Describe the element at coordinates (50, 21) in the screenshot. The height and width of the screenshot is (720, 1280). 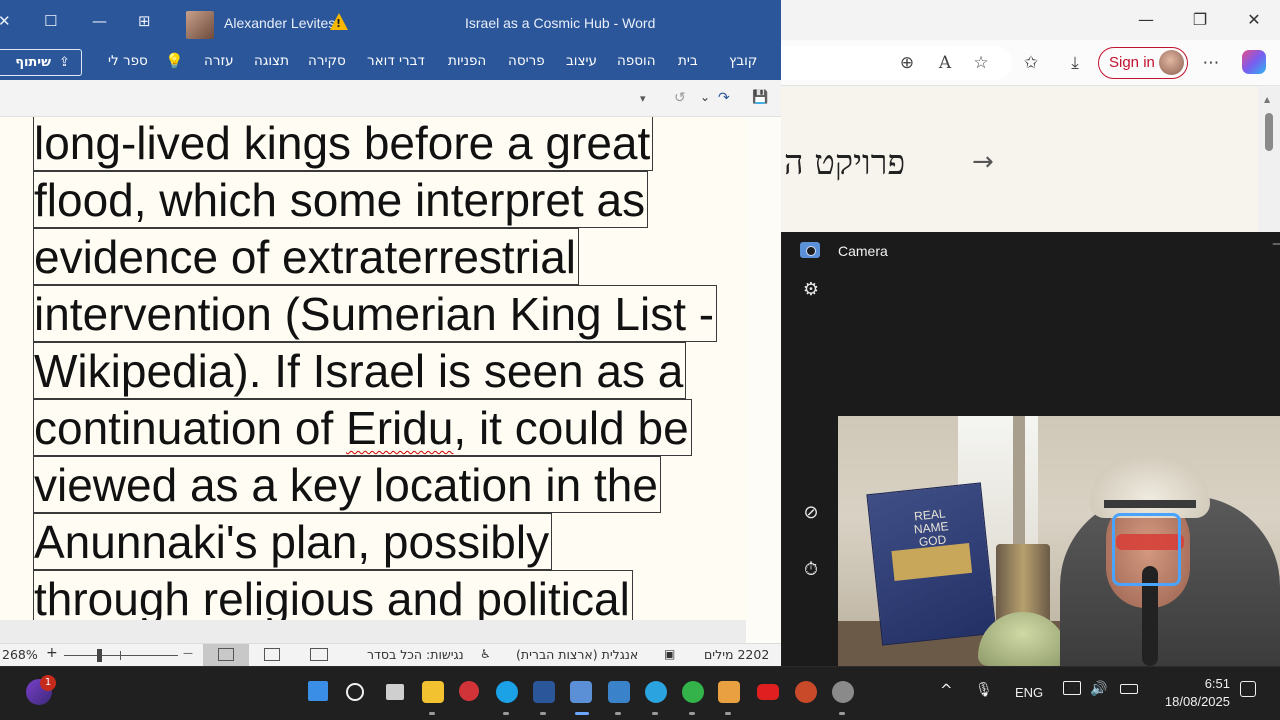
I see `word-restore-button: ☐` at that location.